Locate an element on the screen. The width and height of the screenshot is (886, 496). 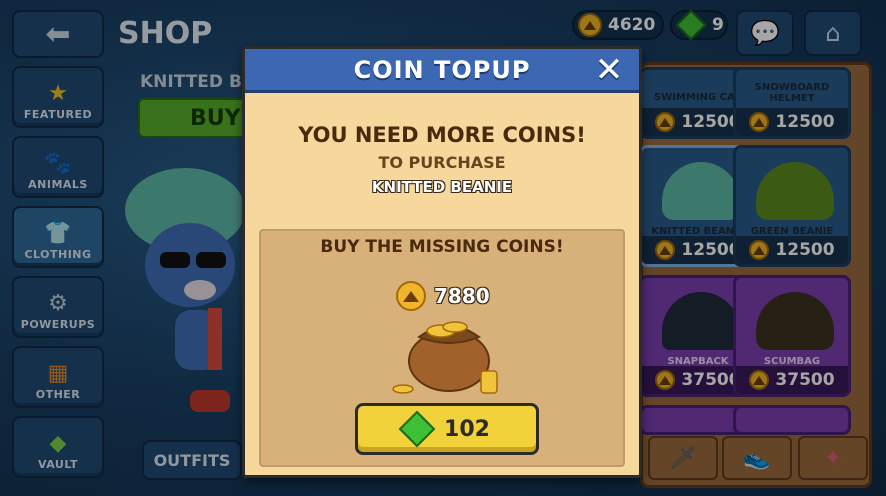
buy-with-gems-button: 102 is located at coordinates (447, 429).